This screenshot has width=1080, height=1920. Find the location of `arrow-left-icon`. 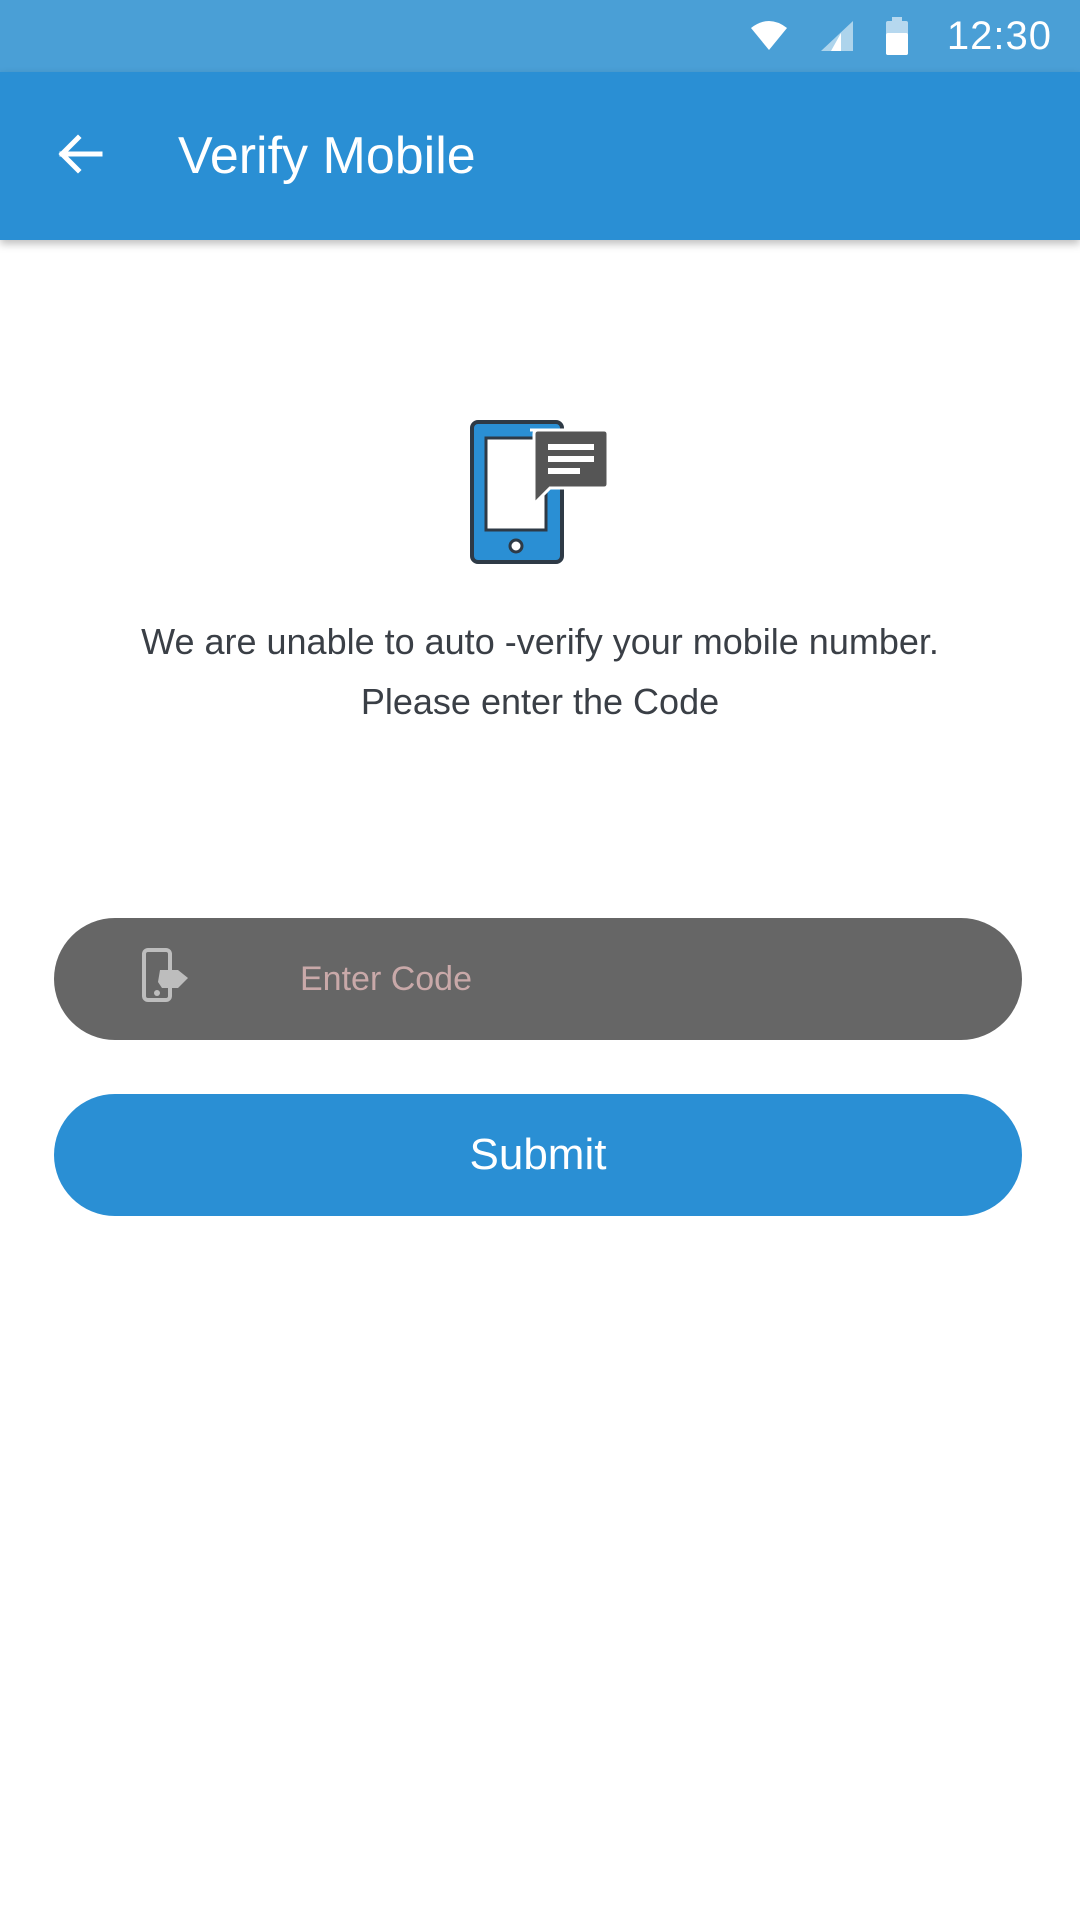

arrow-left-icon is located at coordinates (80, 156).